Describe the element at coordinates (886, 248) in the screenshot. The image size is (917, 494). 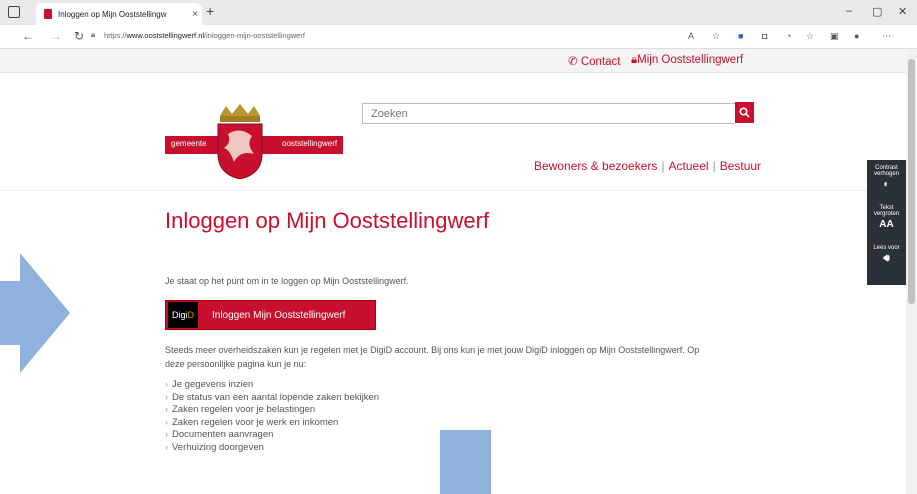
I see `read-aloud-label: Lees voor` at that location.